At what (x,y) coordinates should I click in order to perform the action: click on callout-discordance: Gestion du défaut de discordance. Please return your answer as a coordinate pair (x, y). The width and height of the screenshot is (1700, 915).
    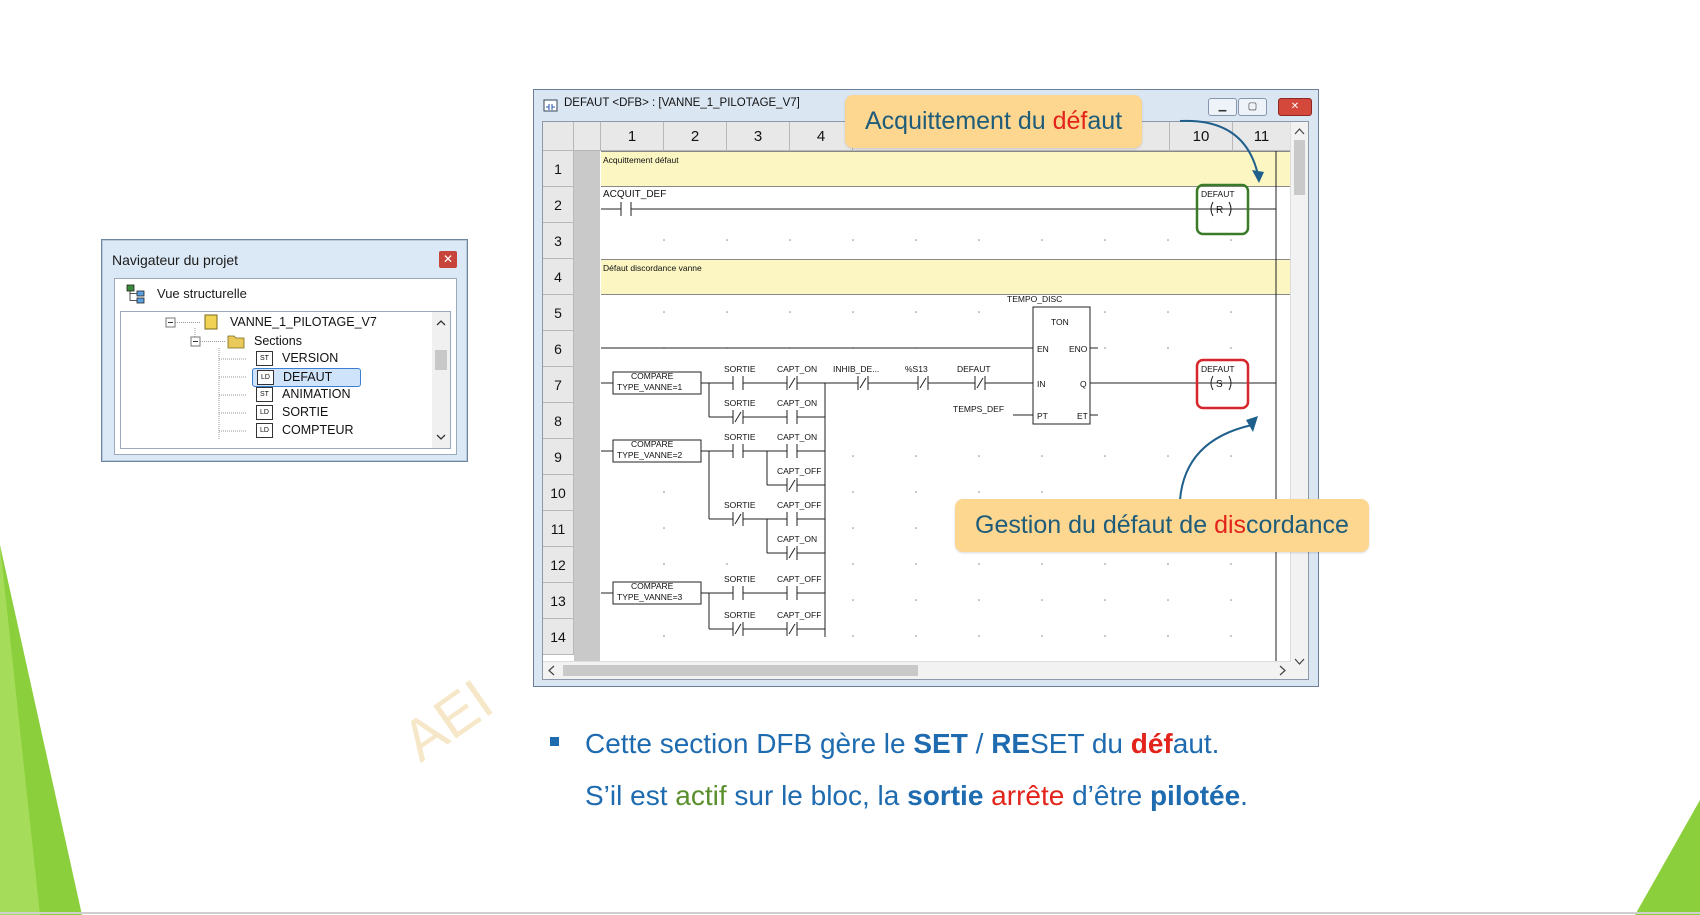
    Looking at the image, I should click on (1162, 525).